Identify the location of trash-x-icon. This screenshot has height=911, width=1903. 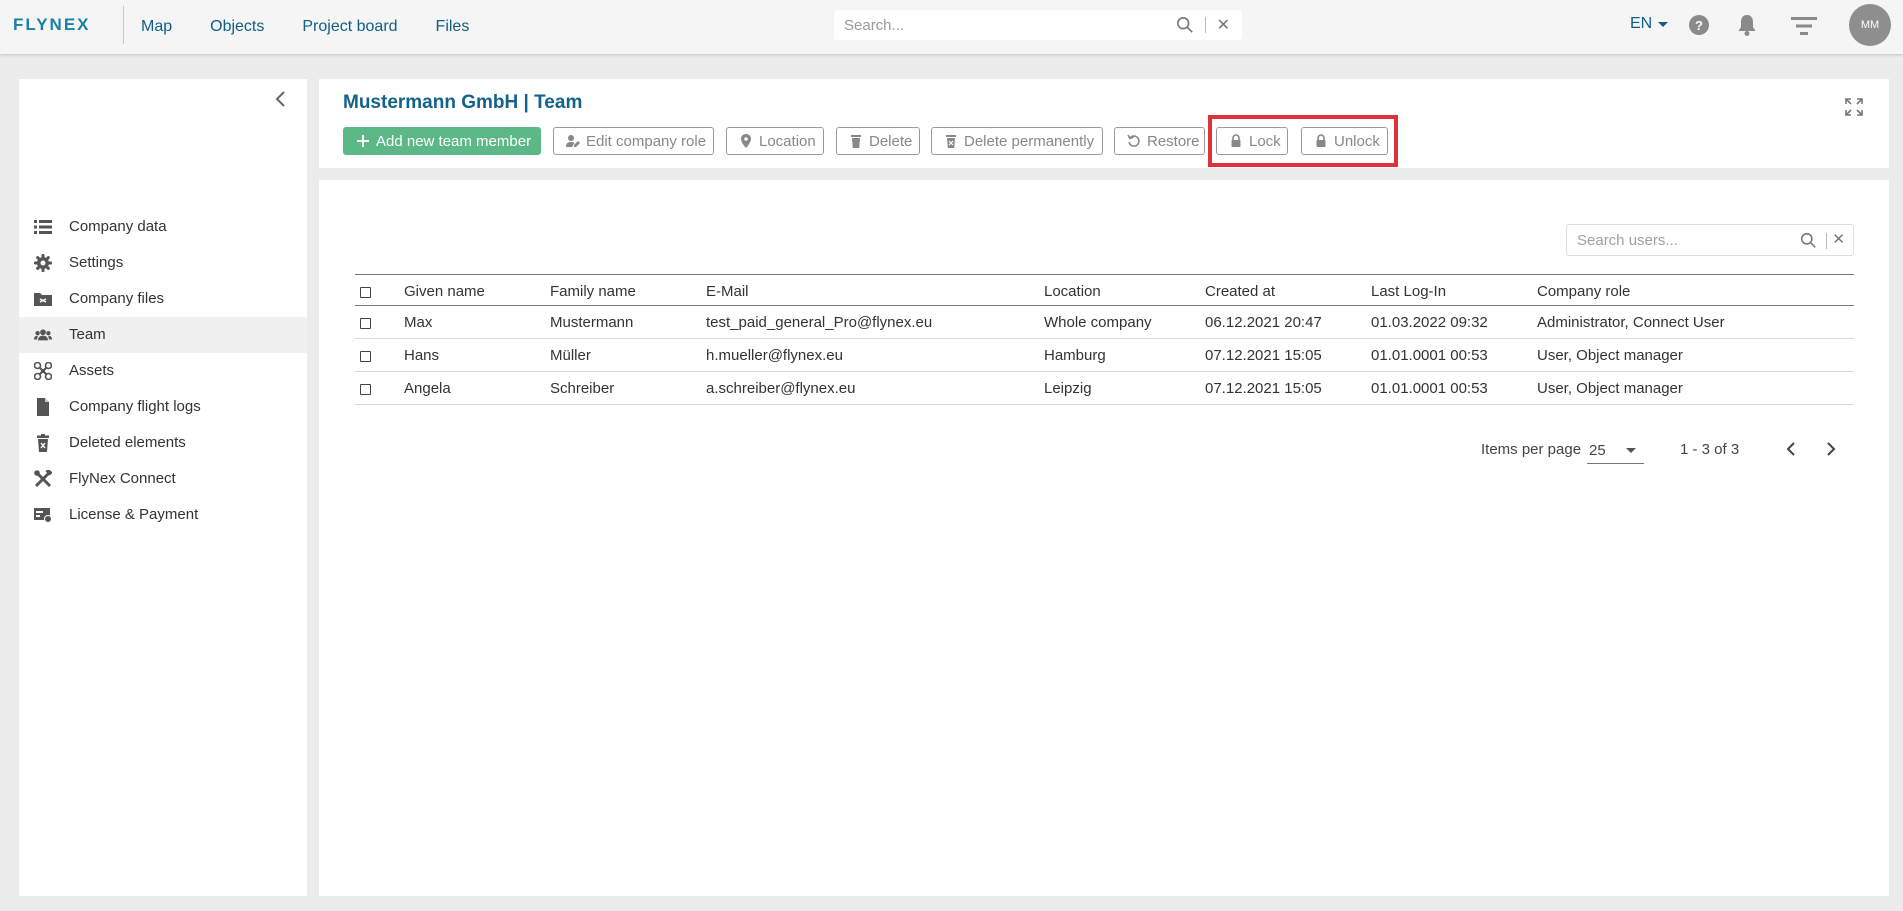
(951, 141).